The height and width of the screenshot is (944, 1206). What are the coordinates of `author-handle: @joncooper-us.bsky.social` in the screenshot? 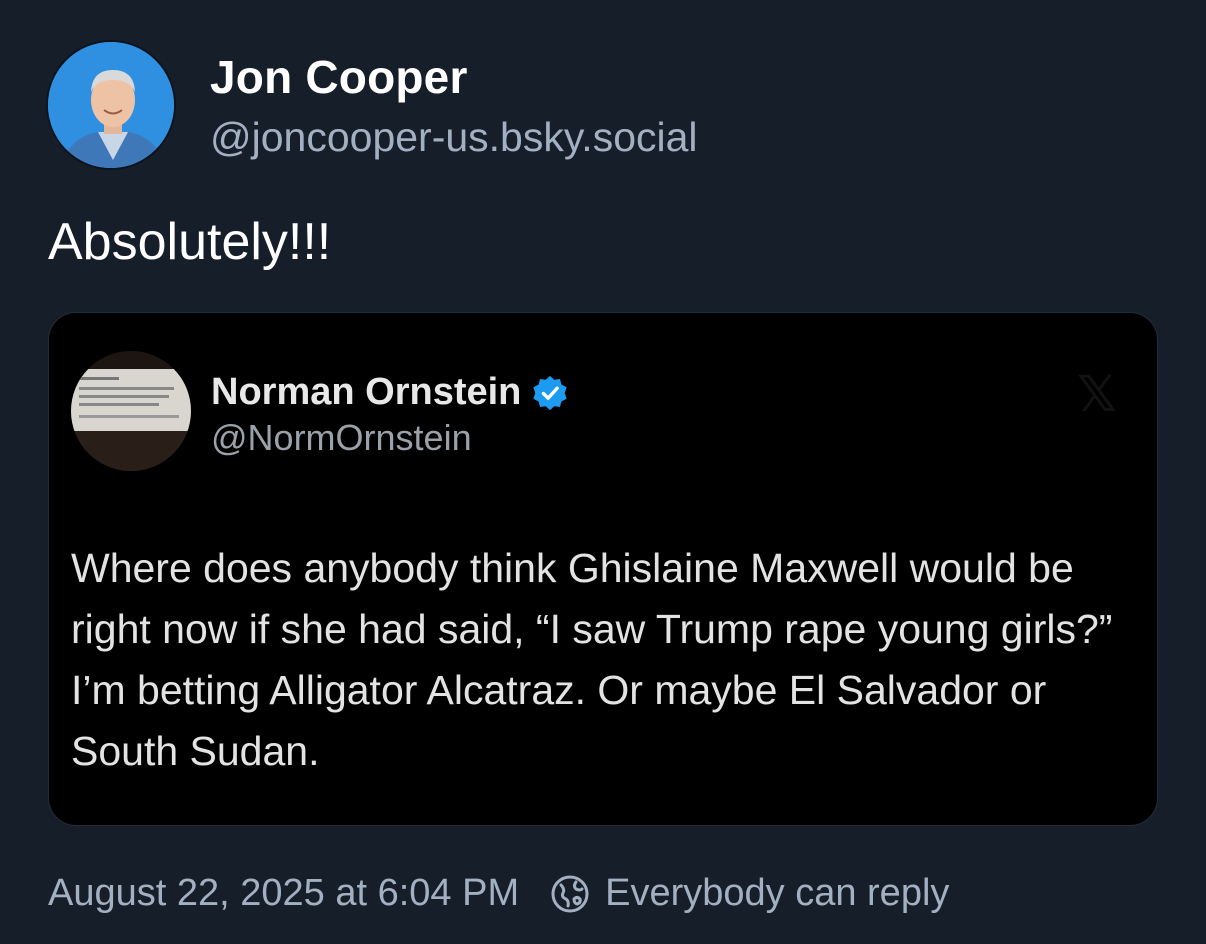 It's located at (454, 137).